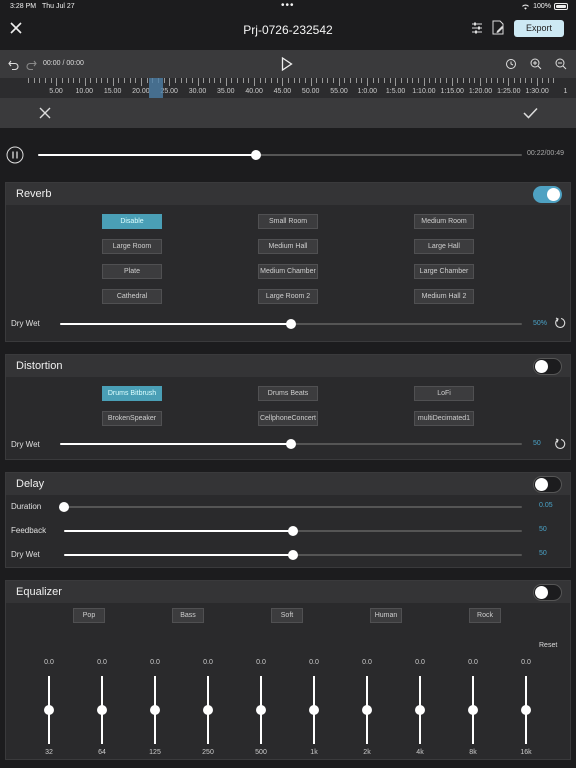  Describe the element at coordinates (546, 505) in the screenshot. I see `delay-row-value: 0.05` at that location.